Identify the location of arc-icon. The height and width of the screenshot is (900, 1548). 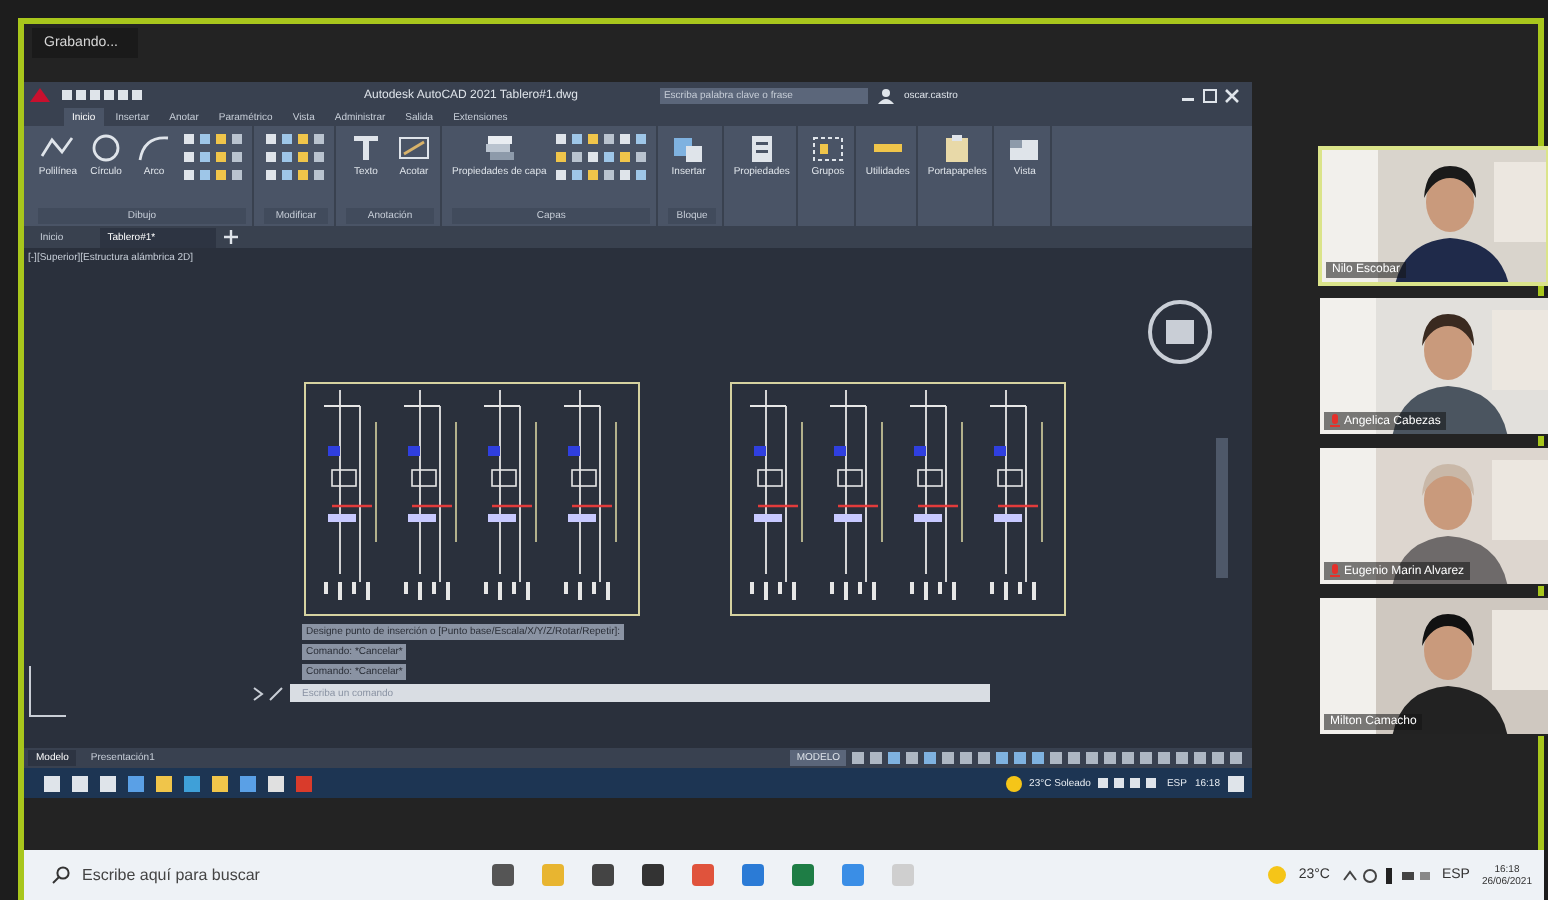
(154, 148).